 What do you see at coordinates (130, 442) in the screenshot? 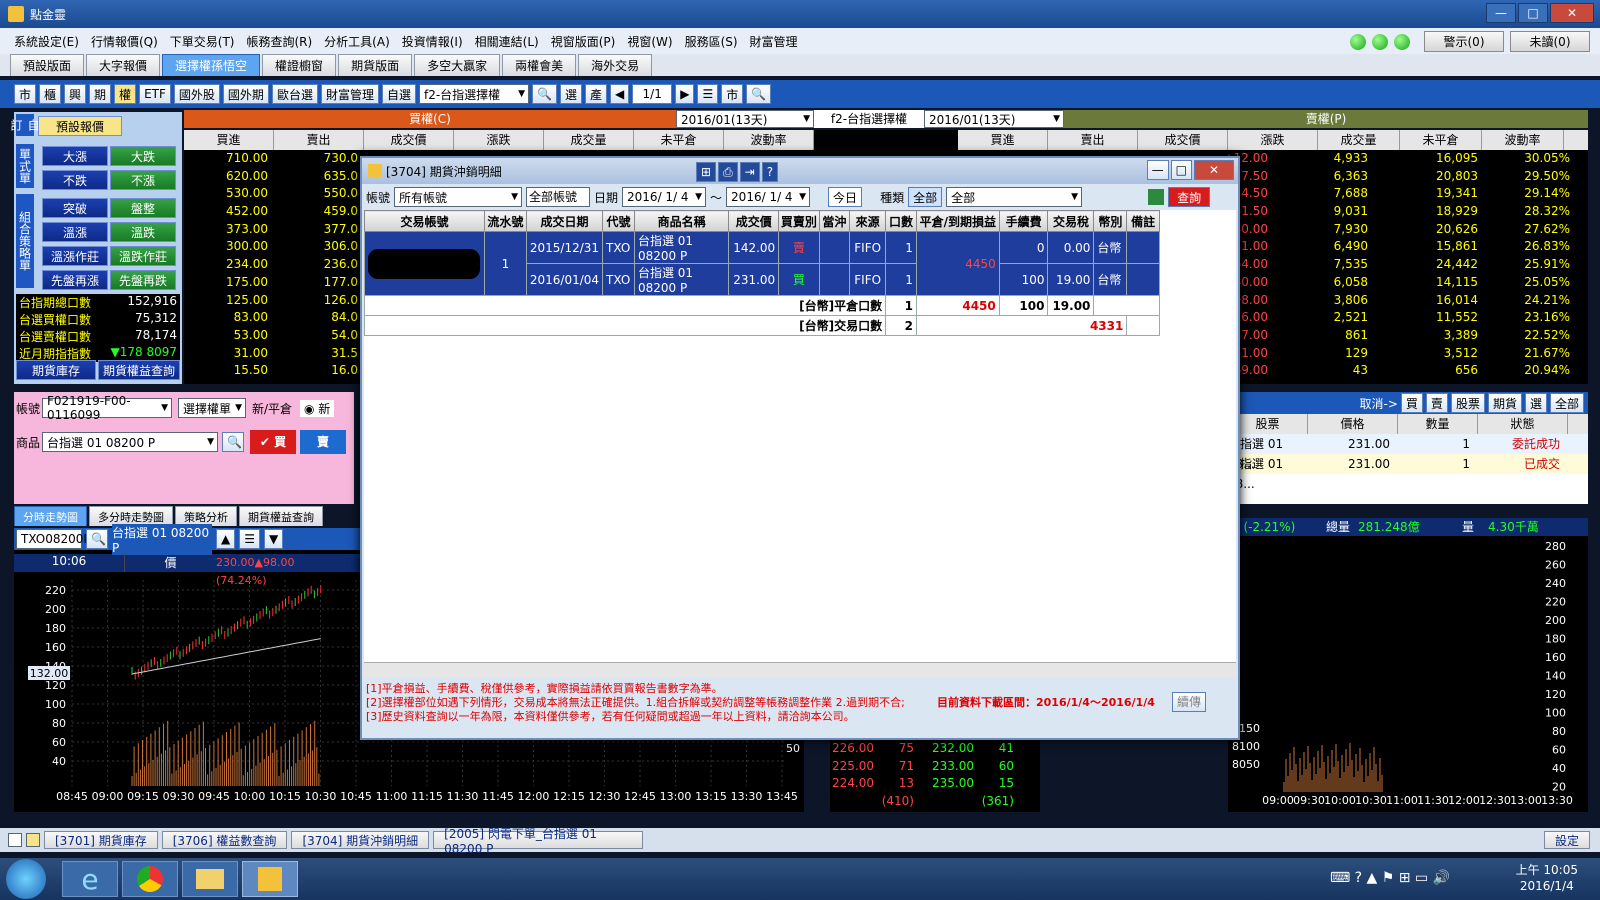
I see `product-select: 台指選 01 08200 P` at bounding box center [130, 442].